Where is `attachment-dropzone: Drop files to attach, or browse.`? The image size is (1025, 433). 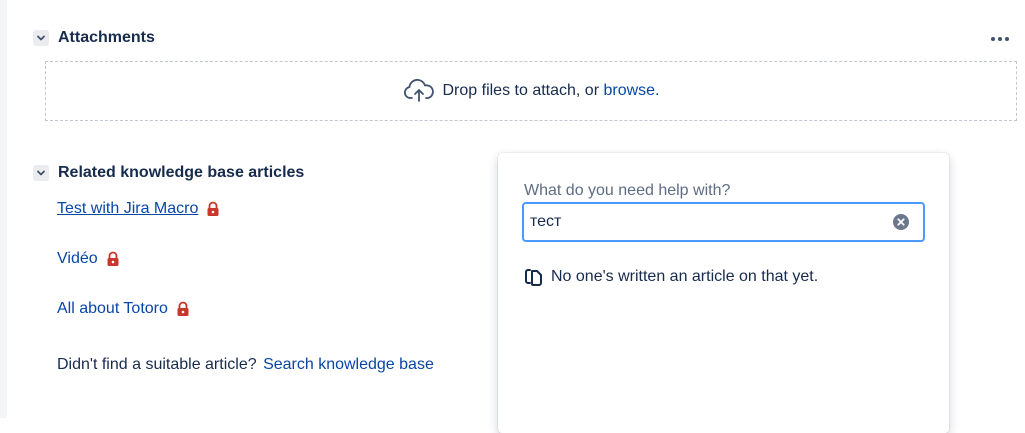 attachment-dropzone: Drop files to attach, or browse. is located at coordinates (531, 91).